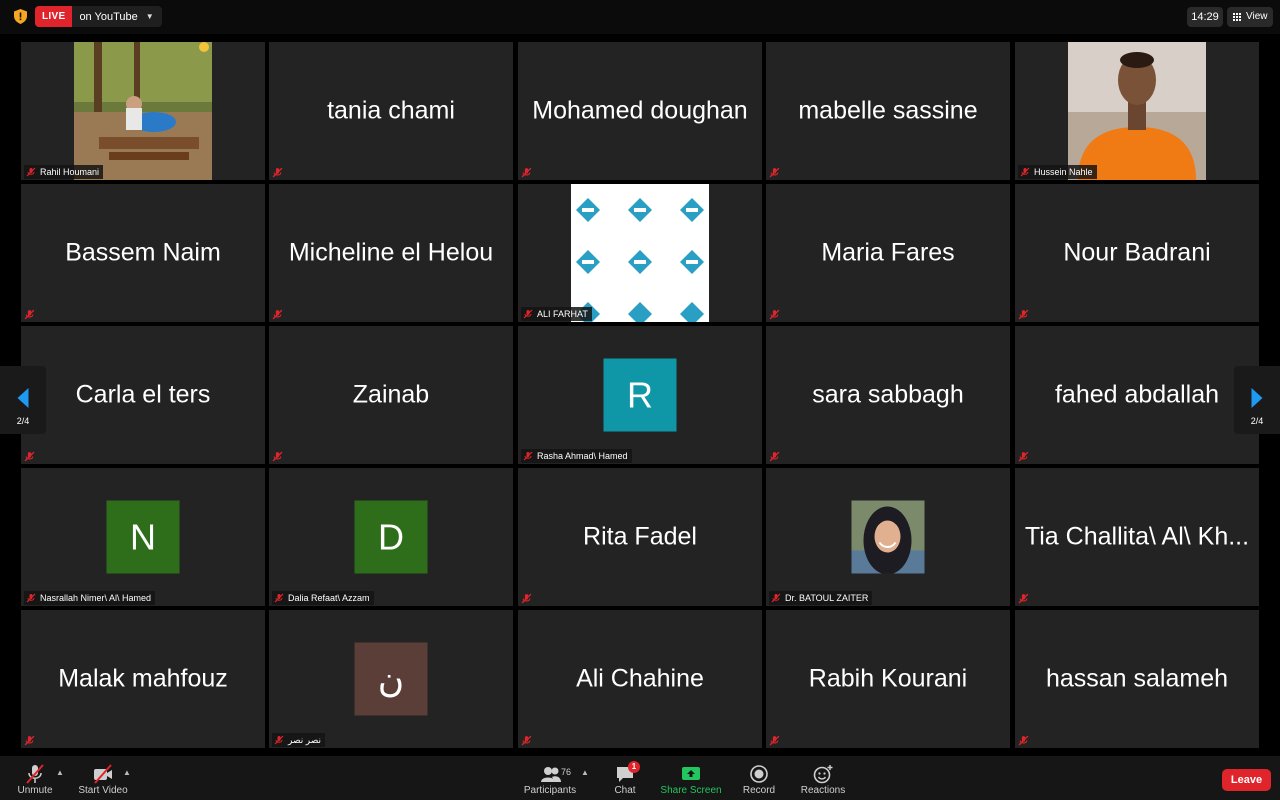 The width and height of the screenshot is (1280, 800). Describe the element at coordinates (640, 537) in the screenshot. I see `participant-tile: Rita Fadel` at that location.